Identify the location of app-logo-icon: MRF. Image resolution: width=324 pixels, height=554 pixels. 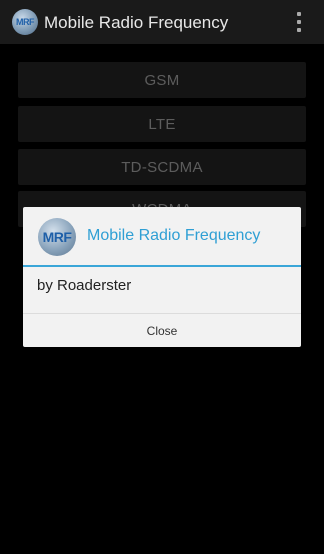
(25, 22).